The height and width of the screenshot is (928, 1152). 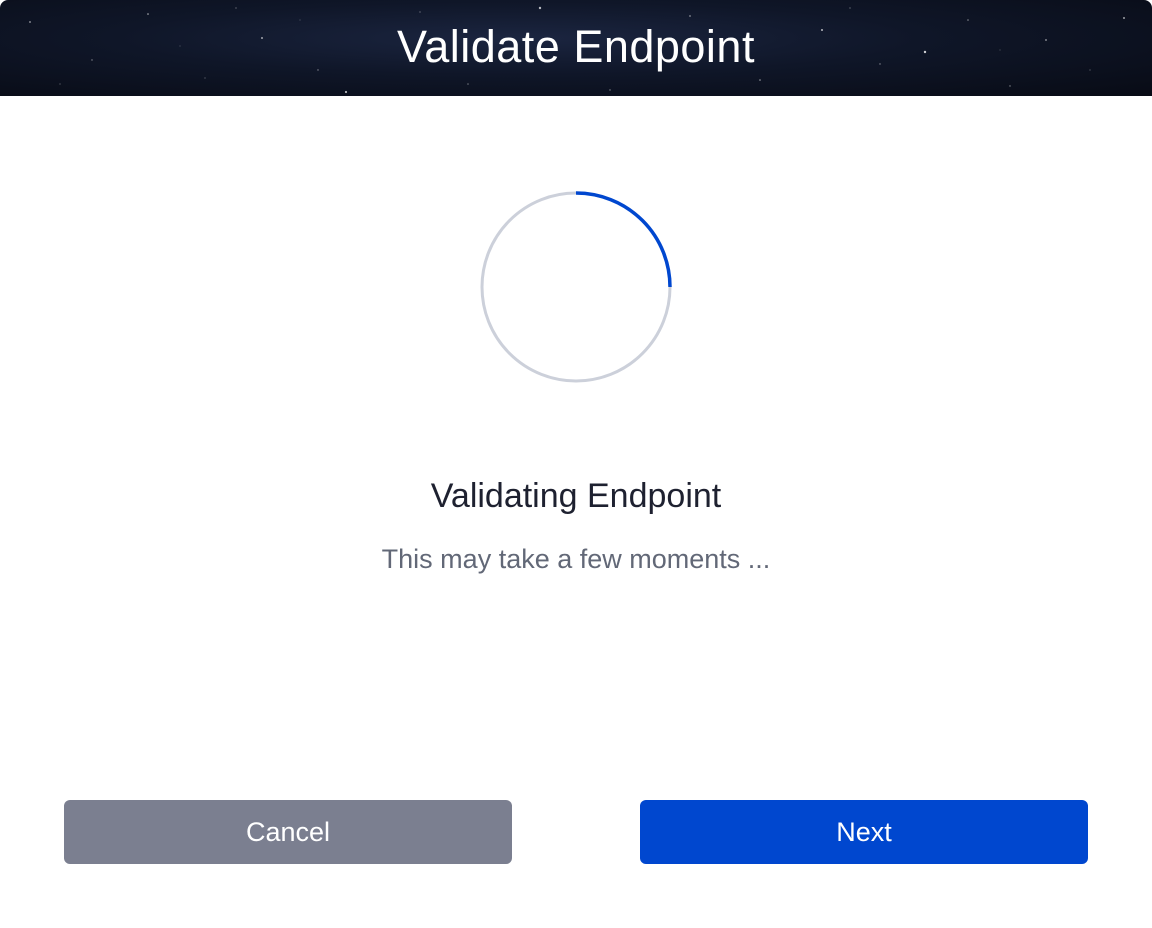 What do you see at coordinates (864, 832) in the screenshot?
I see `next-button: Next` at bounding box center [864, 832].